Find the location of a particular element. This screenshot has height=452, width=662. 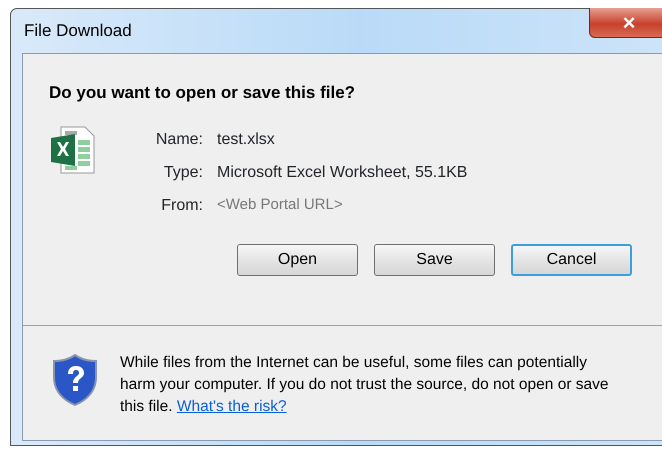

field-label: Type: is located at coordinates (182, 172).